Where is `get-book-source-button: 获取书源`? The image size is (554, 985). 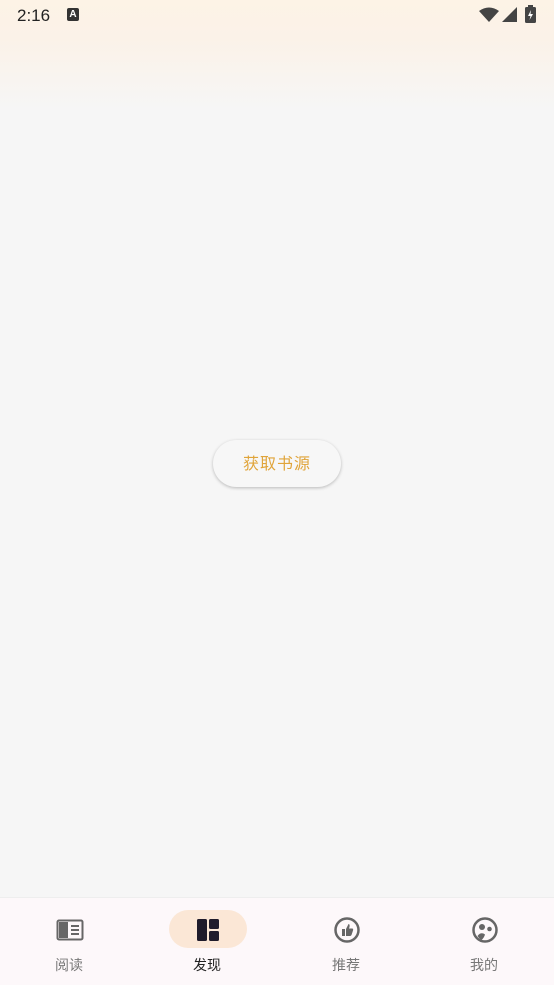 get-book-source-button: 获取书源 is located at coordinates (277, 463).